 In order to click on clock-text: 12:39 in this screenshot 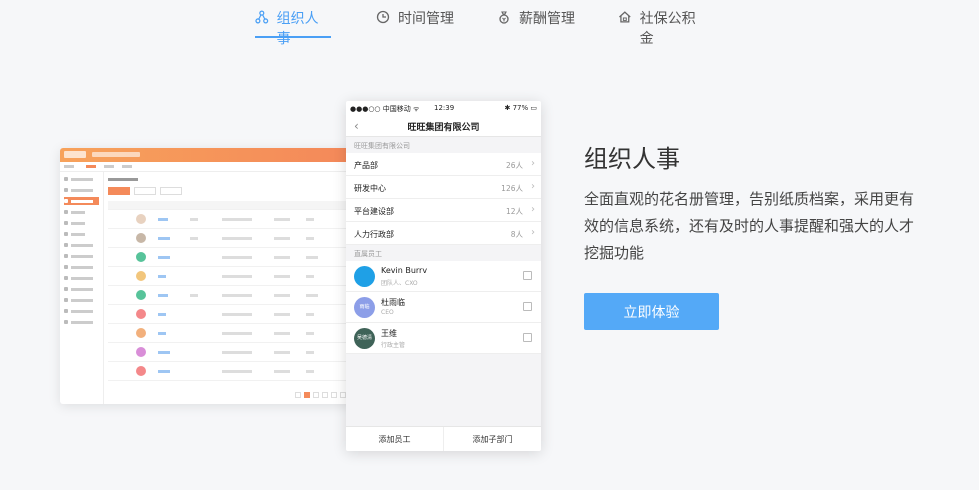, I will do `click(444, 108)`.